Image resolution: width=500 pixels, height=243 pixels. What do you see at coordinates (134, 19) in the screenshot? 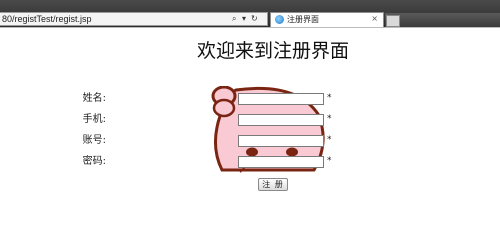
I see `address-bar: 80/registTest/regist.jsp ⌕ ▾ ↻` at bounding box center [134, 19].